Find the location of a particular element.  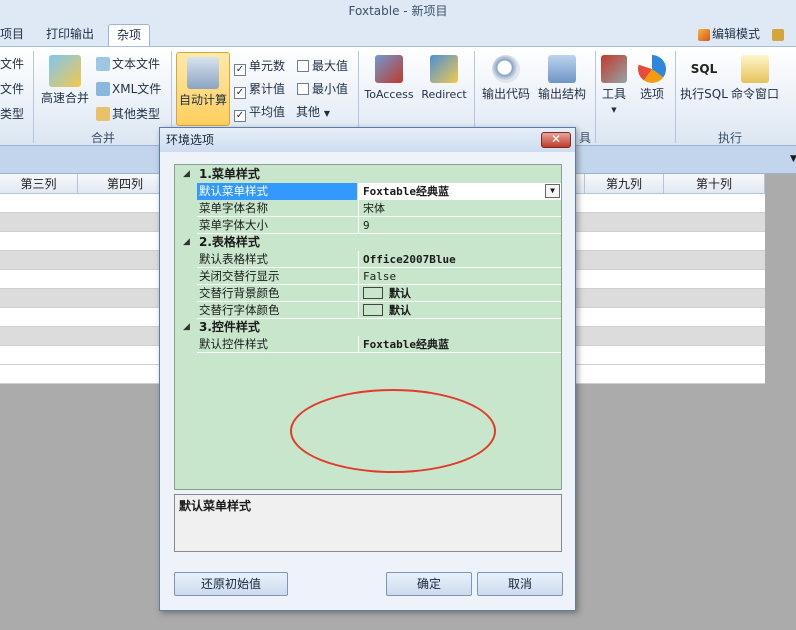

tools-label: 工具 is located at coordinates (613, 94).